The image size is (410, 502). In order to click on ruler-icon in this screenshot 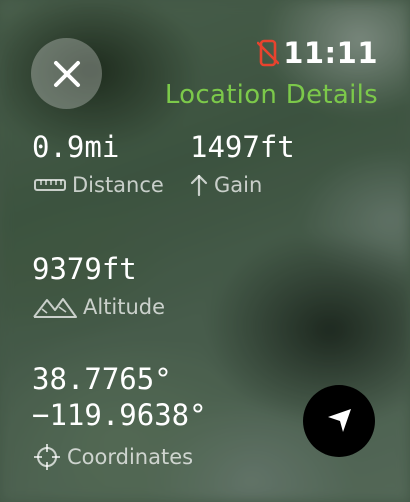, I will do `click(50, 185)`.